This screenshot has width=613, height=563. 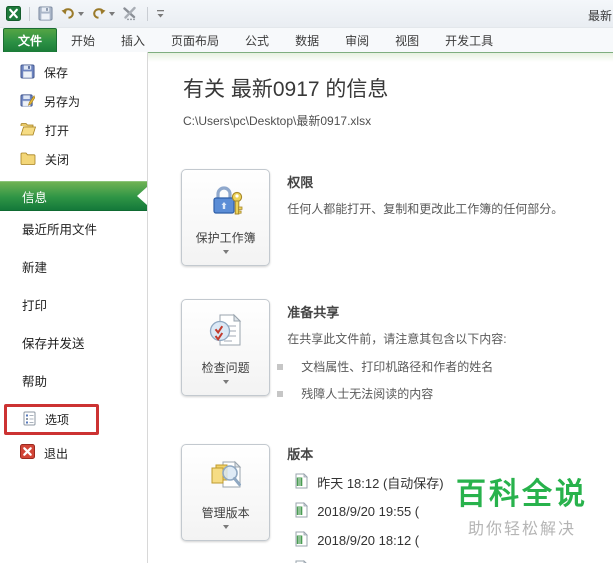 What do you see at coordinates (130, 13) in the screenshot?
I see `tools-icon` at bounding box center [130, 13].